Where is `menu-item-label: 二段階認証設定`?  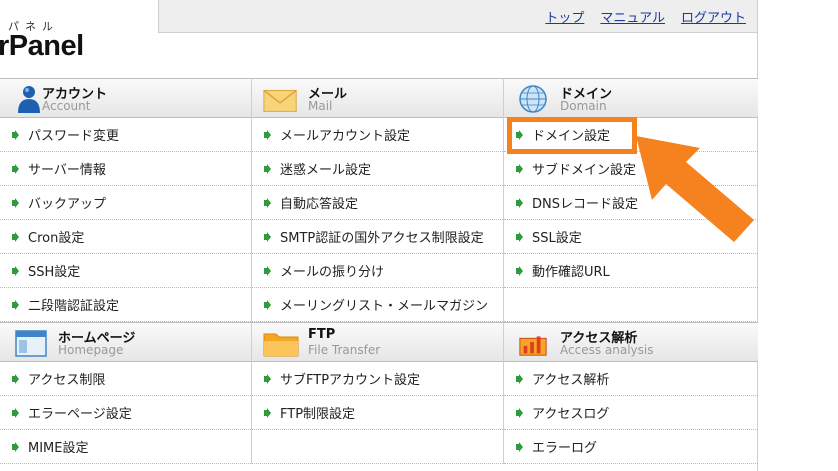
menu-item-label: 二段階認証設定 is located at coordinates (74, 306).